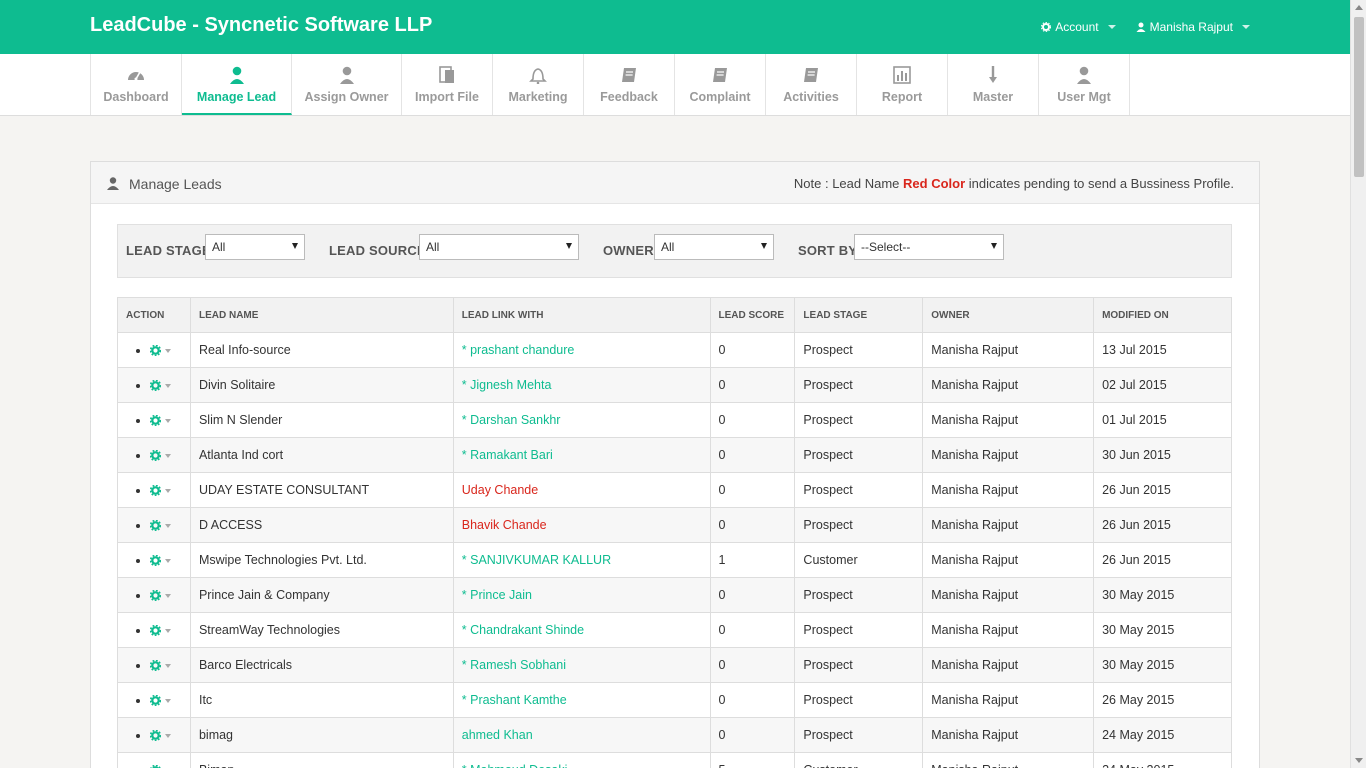 The width and height of the screenshot is (1366, 768). What do you see at coordinates (859, 315) in the screenshot?
I see `col-lead-stage-header: LEAD STAGE` at bounding box center [859, 315].